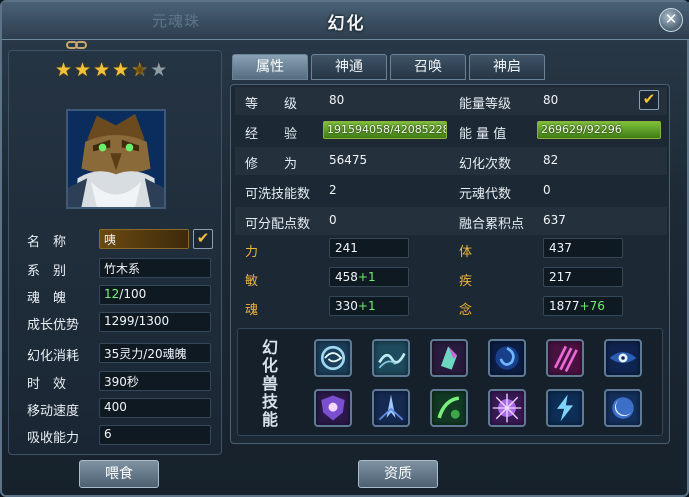 This screenshot has height=497, width=689. What do you see at coordinates (53, 356) in the screenshot?
I see `attr-label: 幻化消耗` at bounding box center [53, 356].